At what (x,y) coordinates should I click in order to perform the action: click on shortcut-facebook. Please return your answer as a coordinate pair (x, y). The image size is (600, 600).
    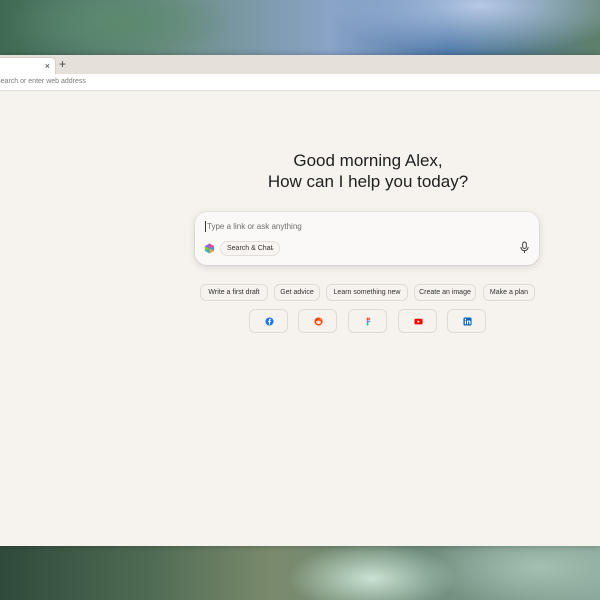
    Looking at the image, I should click on (268, 321).